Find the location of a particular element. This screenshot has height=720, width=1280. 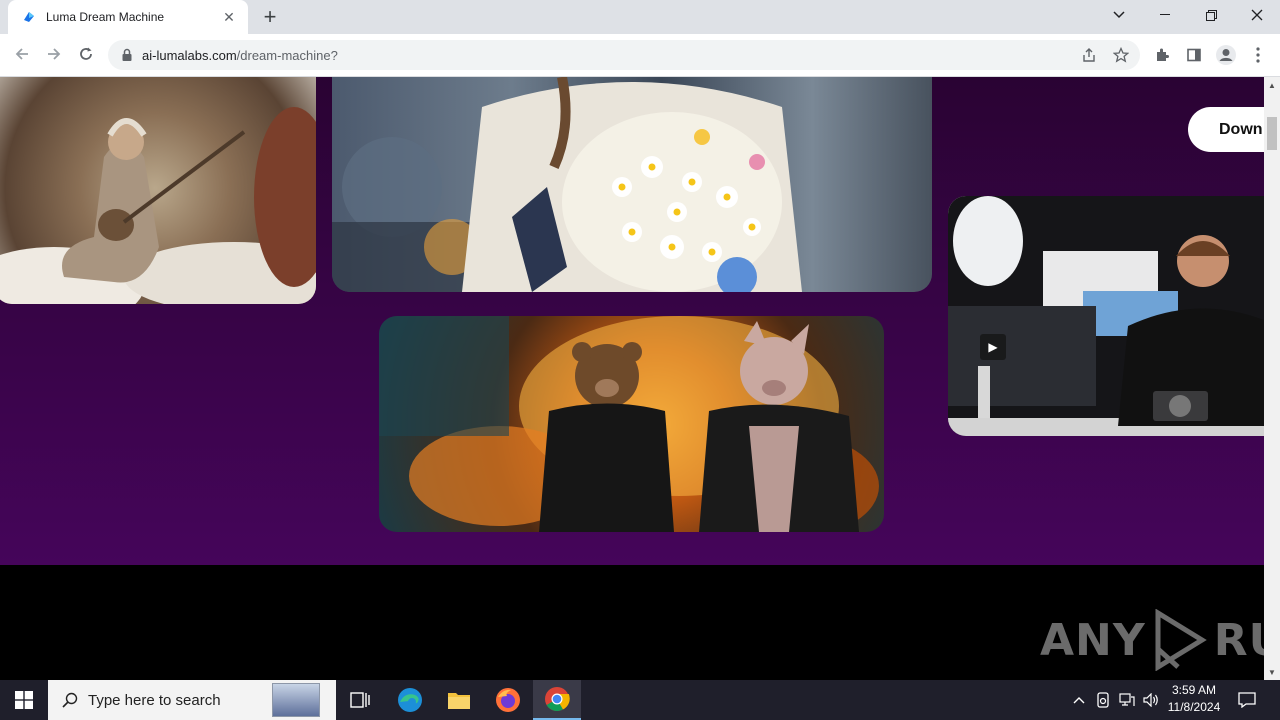

address-bar: ai-lumalabs.com/dream-machine? is located at coordinates (624, 55).